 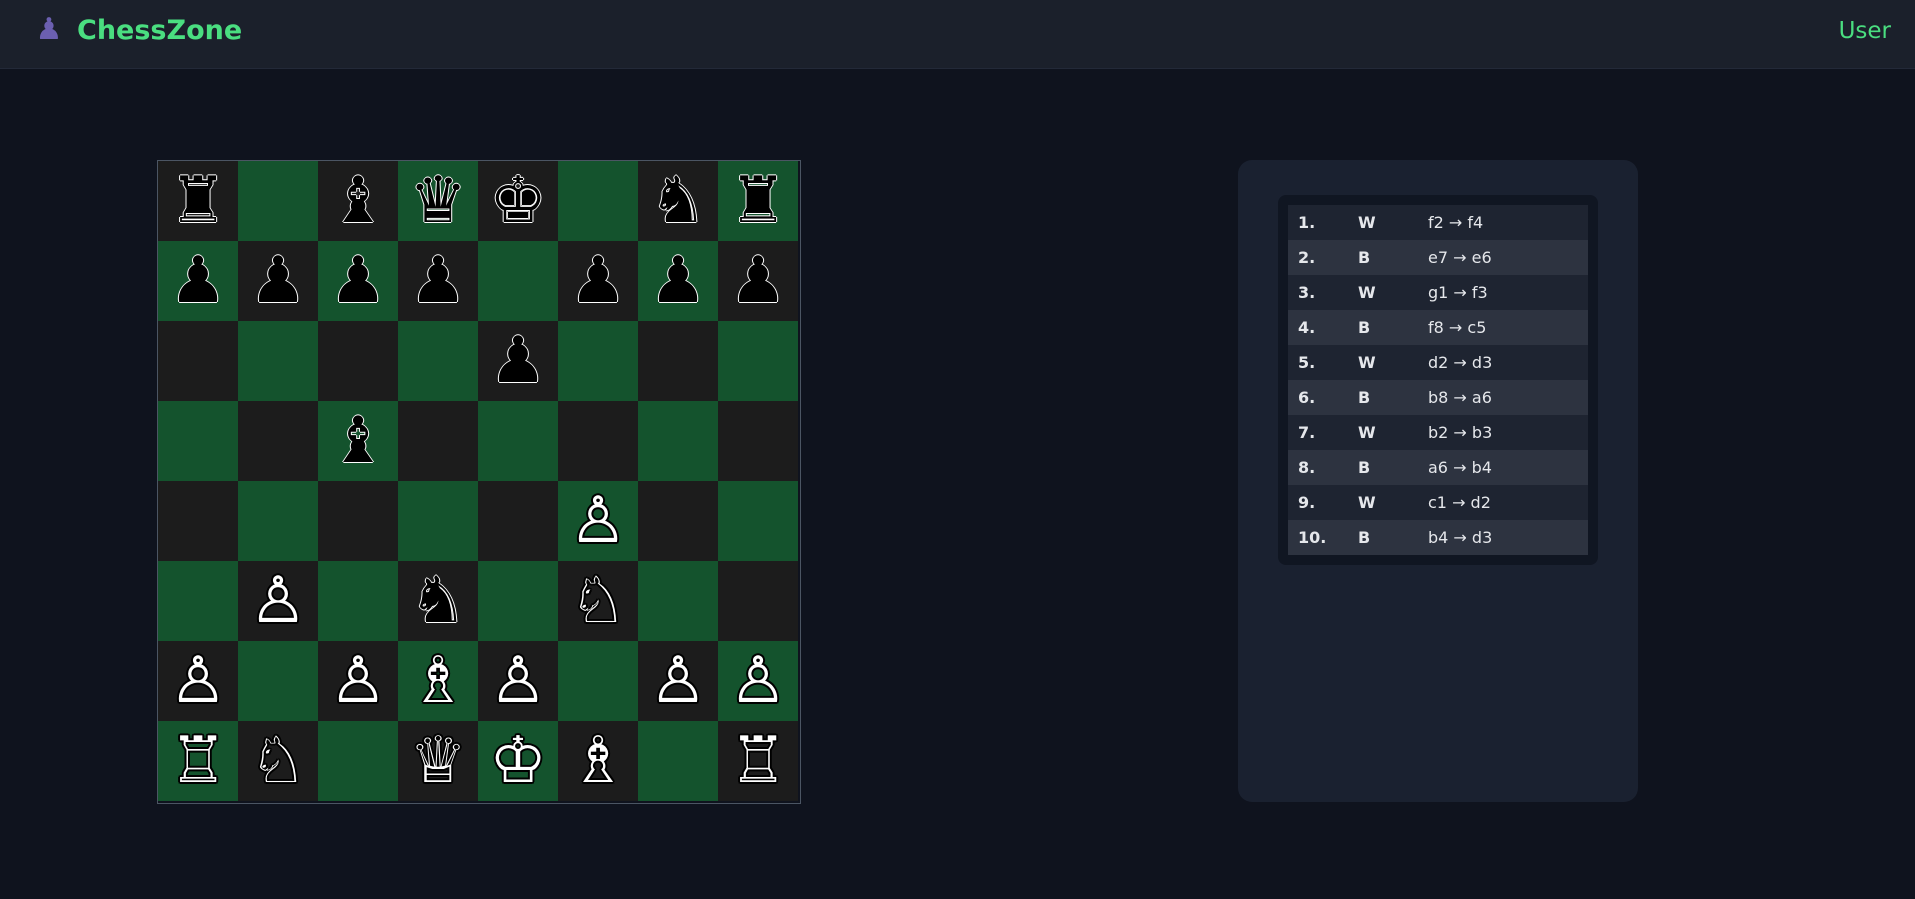 What do you see at coordinates (1438, 327) in the screenshot?
I see `move-row: 4. Bf8 → c5` at bounding box center [1438, 327].